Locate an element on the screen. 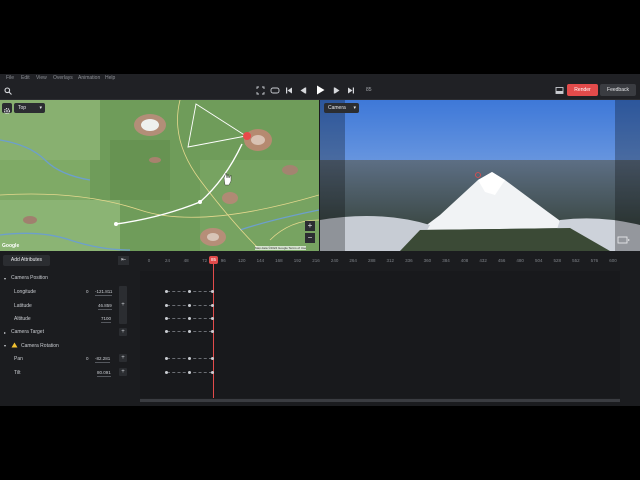 The width and height of the screenshot is (640, 480). zoom-out-button: − is located at coordinates (310, 238).